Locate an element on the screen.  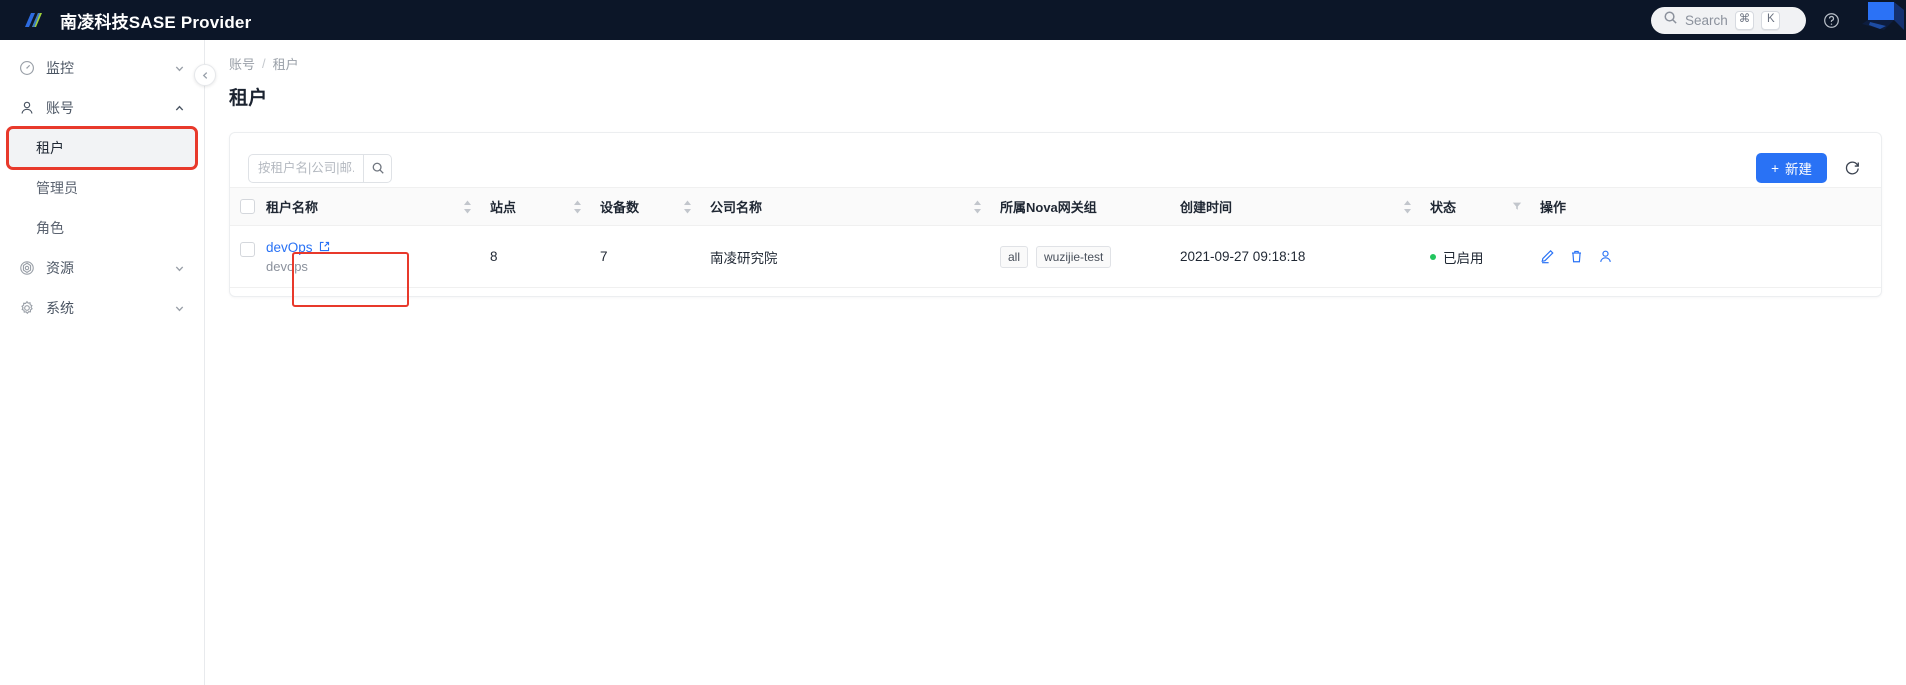
column-label: 站点 is located at coordinates (503, 207).